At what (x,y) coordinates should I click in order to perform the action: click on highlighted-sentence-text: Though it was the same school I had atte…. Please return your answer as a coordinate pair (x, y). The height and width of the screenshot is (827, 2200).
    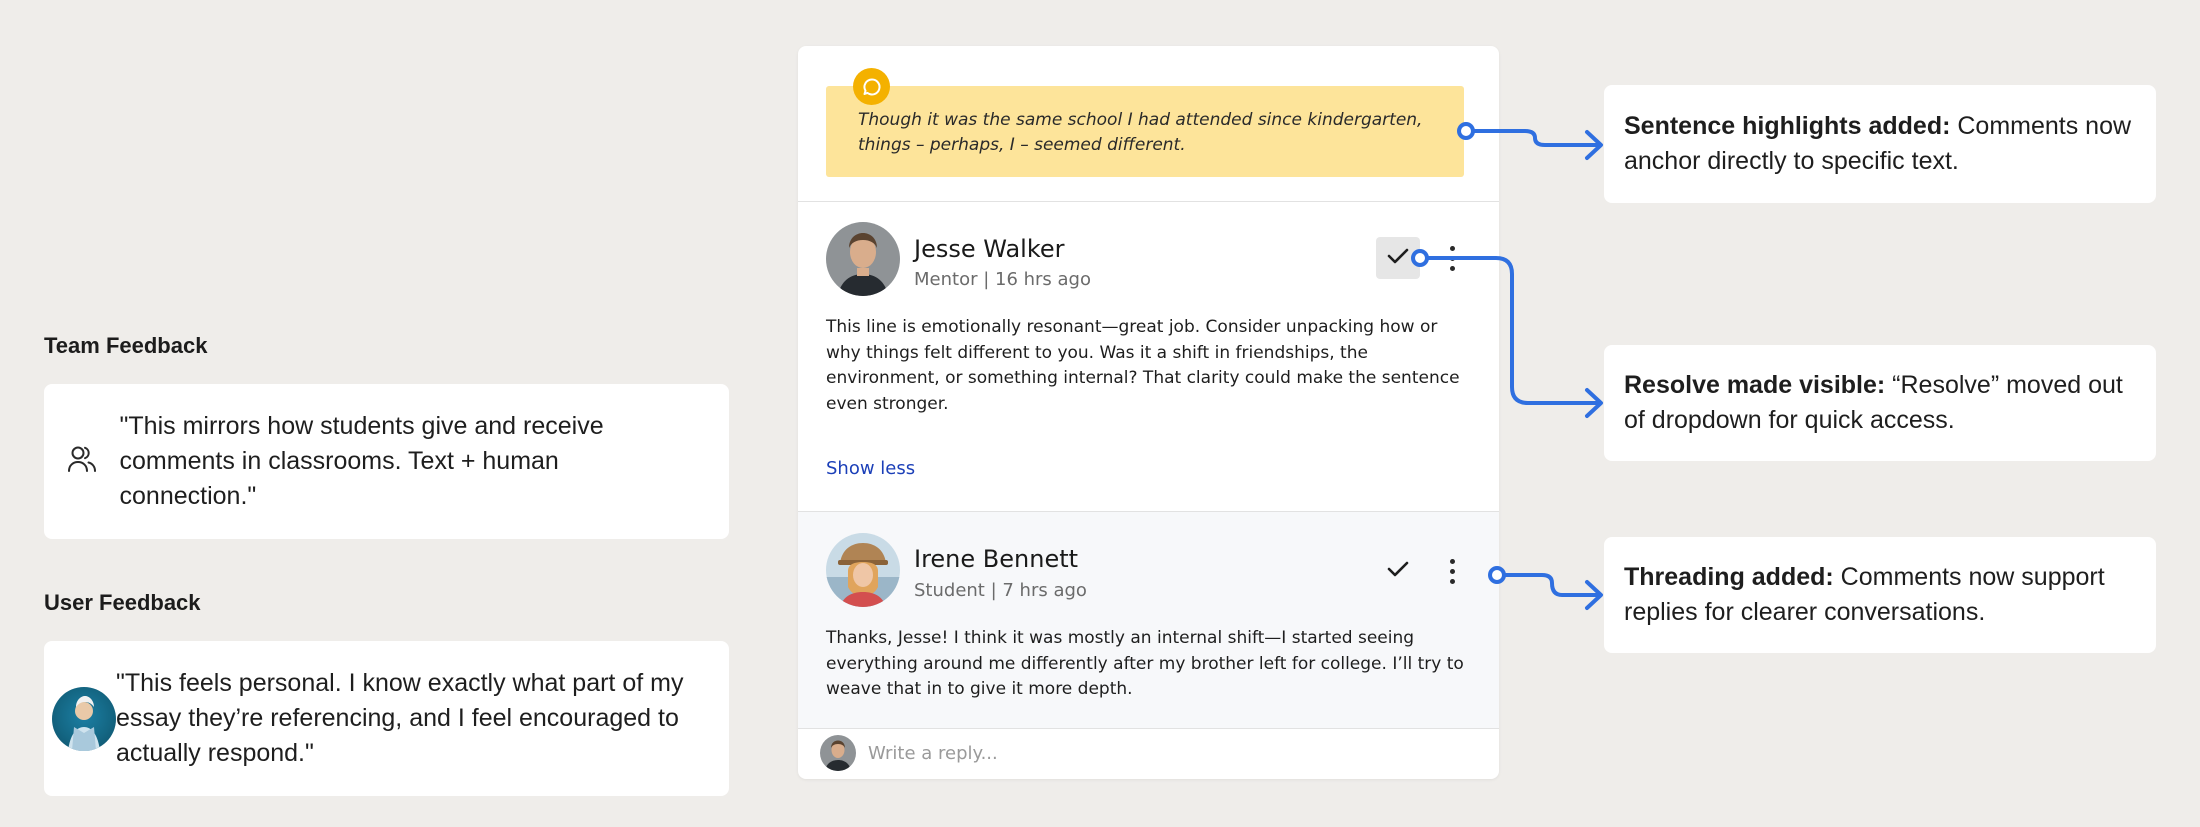
    Looking at the image, I should click on (1140, 132).